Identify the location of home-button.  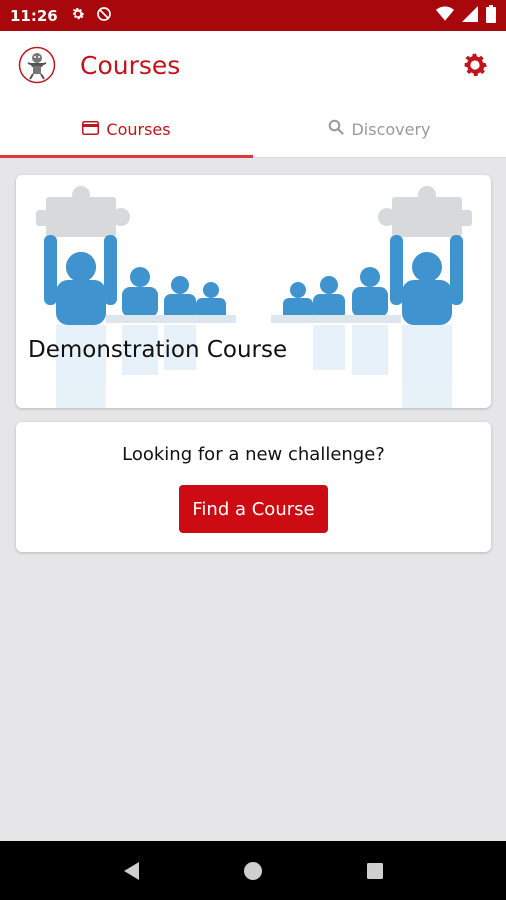
(253, 871).